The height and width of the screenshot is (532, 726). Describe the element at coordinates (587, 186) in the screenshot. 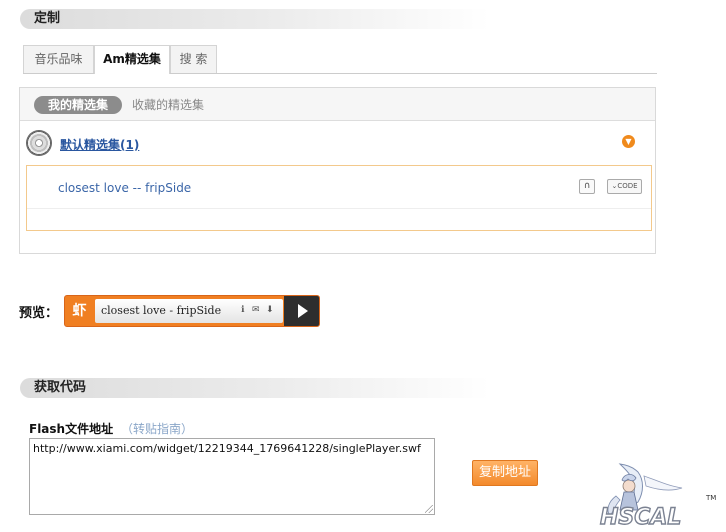

I see `headphone-icon: ∩` at that location.